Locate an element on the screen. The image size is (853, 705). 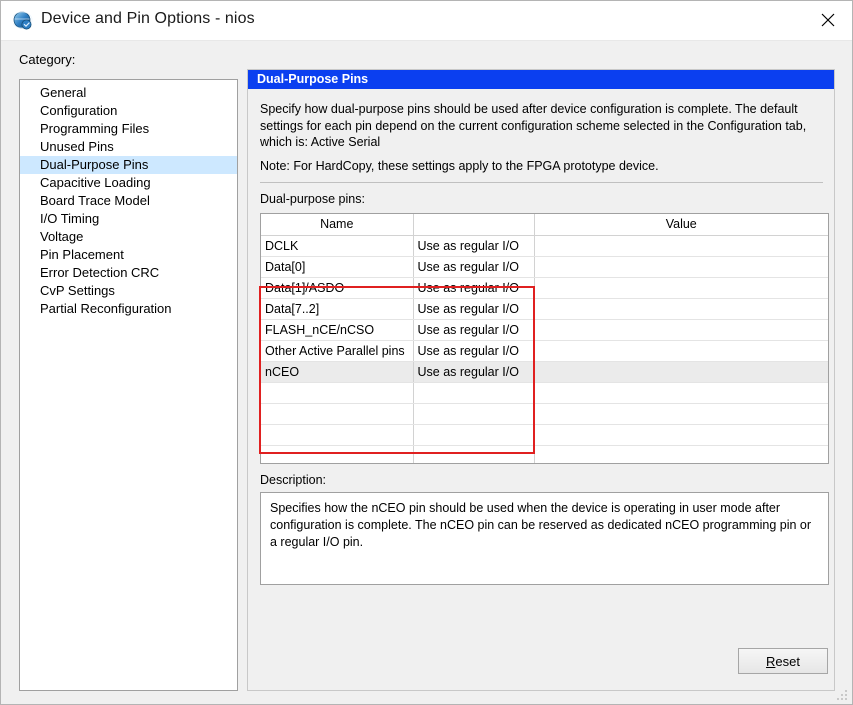
description-label: Description: is located at coordinates (293, 480).